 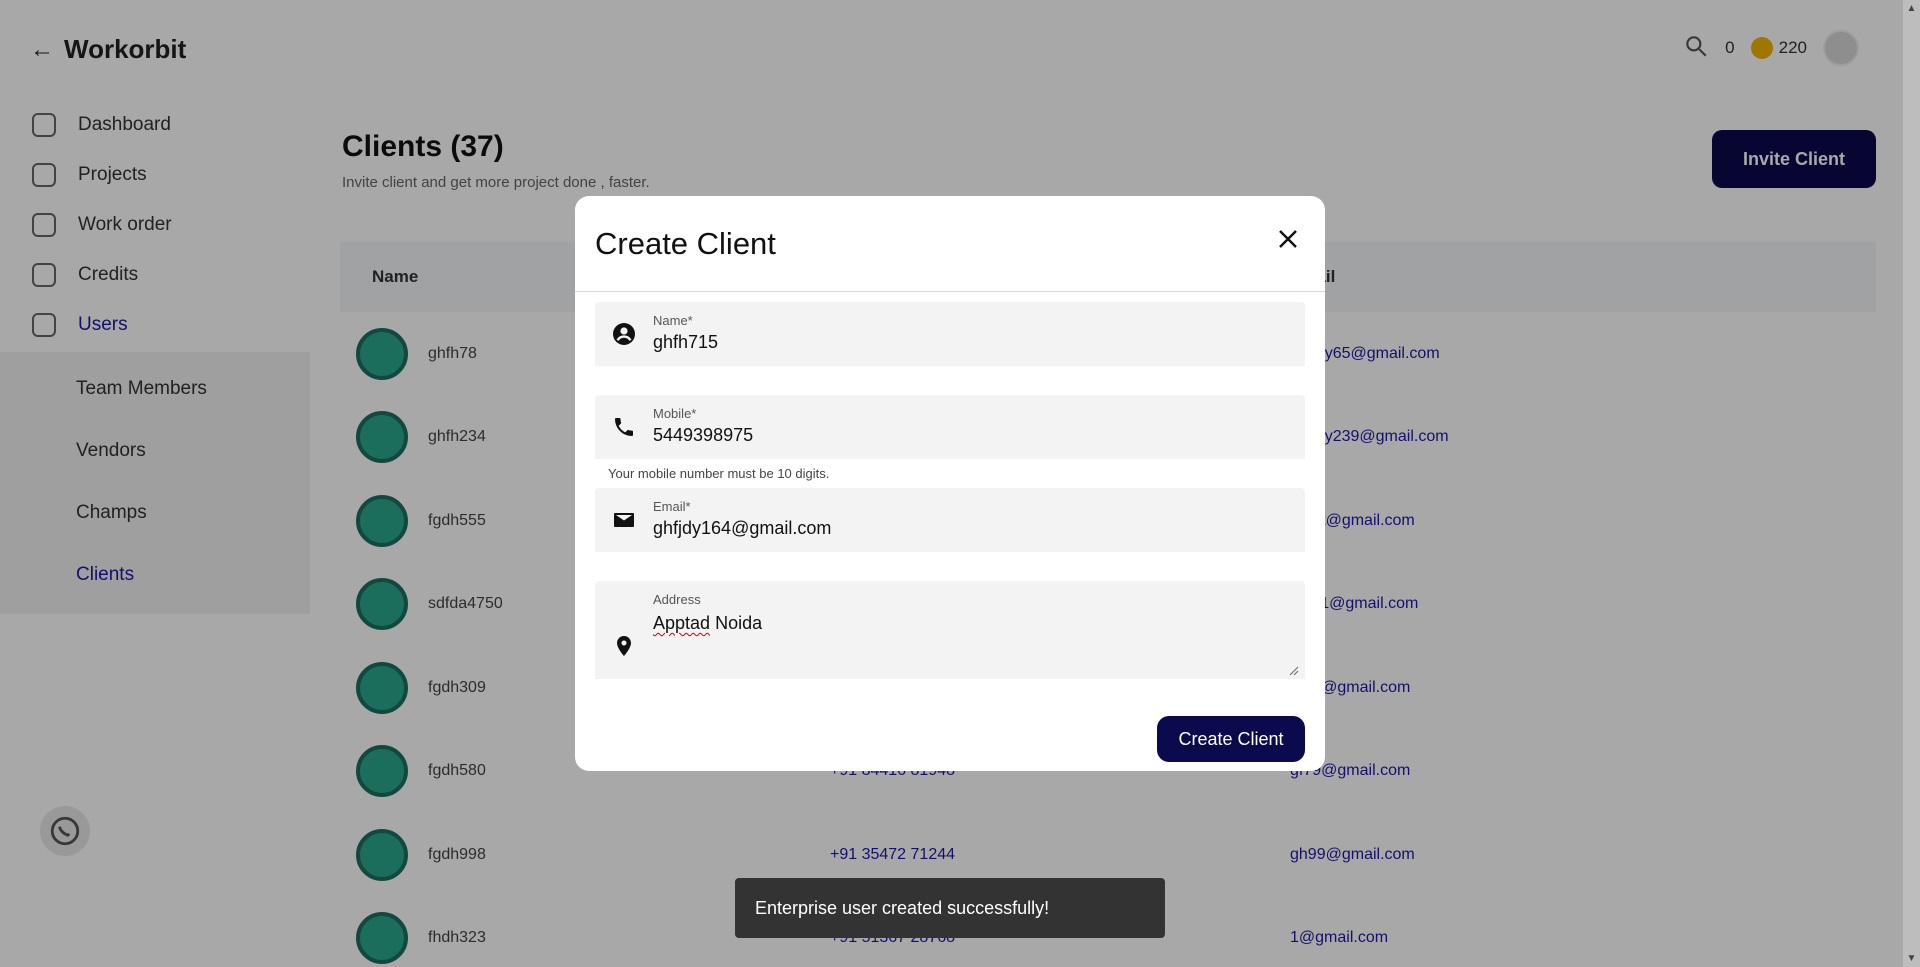 What do you see at coordinates (1911, 483) in the screenshot?
I see `scrollbar: ▲ ▼` at bounding box center [1911, 483].